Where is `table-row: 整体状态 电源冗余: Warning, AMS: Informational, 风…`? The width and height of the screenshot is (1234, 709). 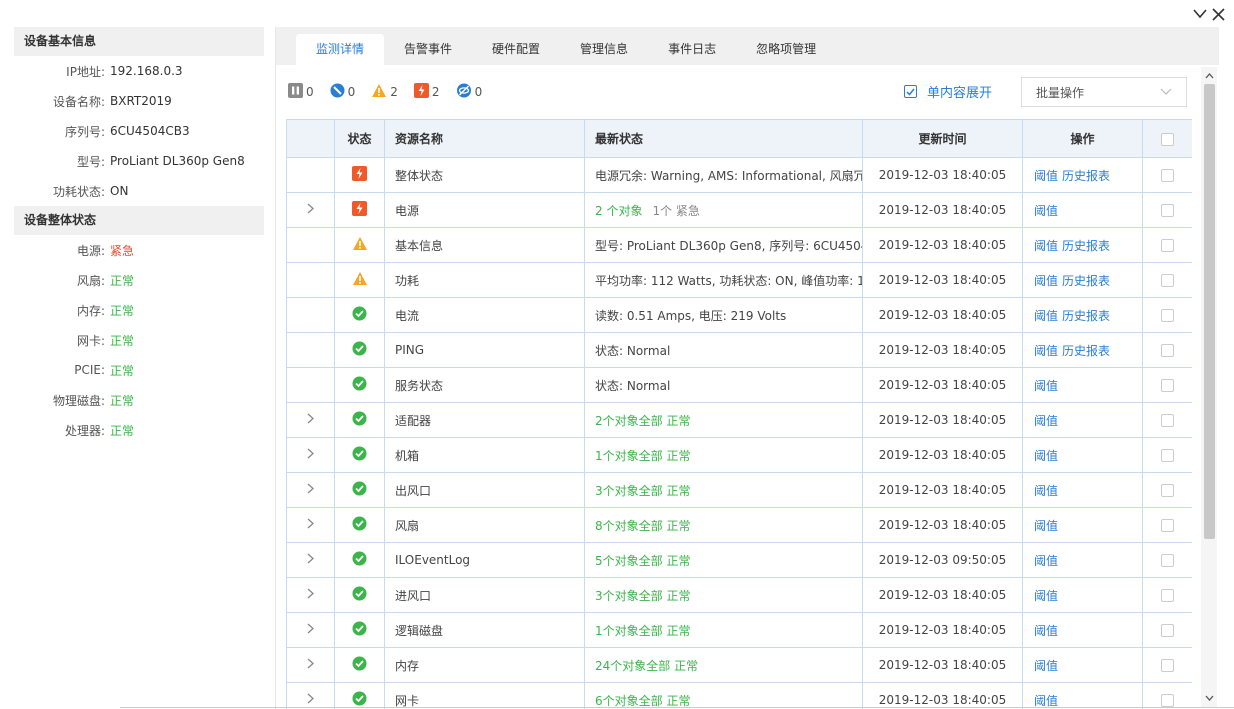 table-row: 整体状态 电源冗余: Warning, AMS: Informational, 风… is located at coordinates (739, 175).